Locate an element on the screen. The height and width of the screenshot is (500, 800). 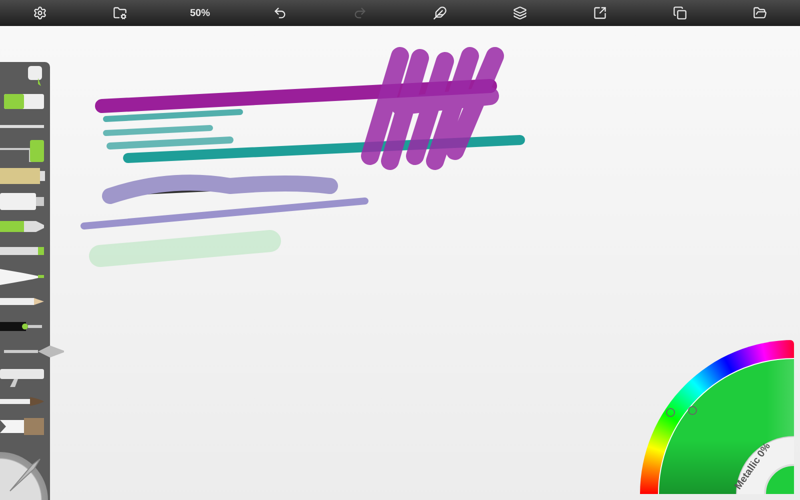
zoom-level: 50% is located at coordinates (200, 13).